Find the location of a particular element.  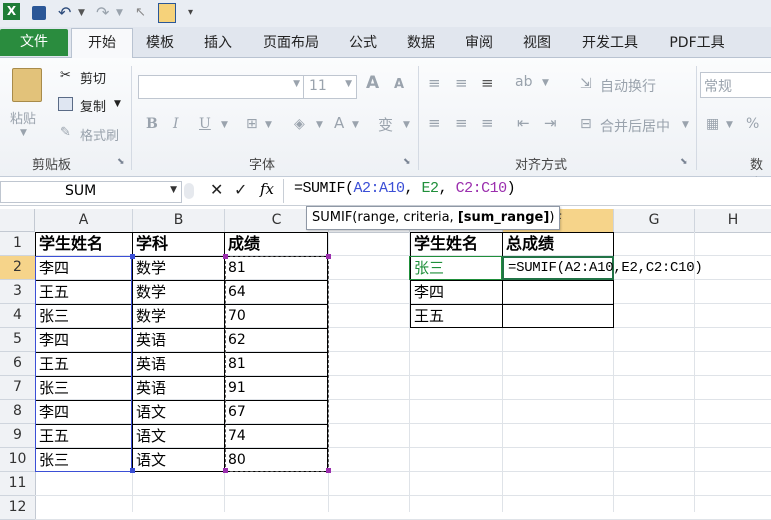

customize-icon: ▾ is located at coordinates (190, 13).